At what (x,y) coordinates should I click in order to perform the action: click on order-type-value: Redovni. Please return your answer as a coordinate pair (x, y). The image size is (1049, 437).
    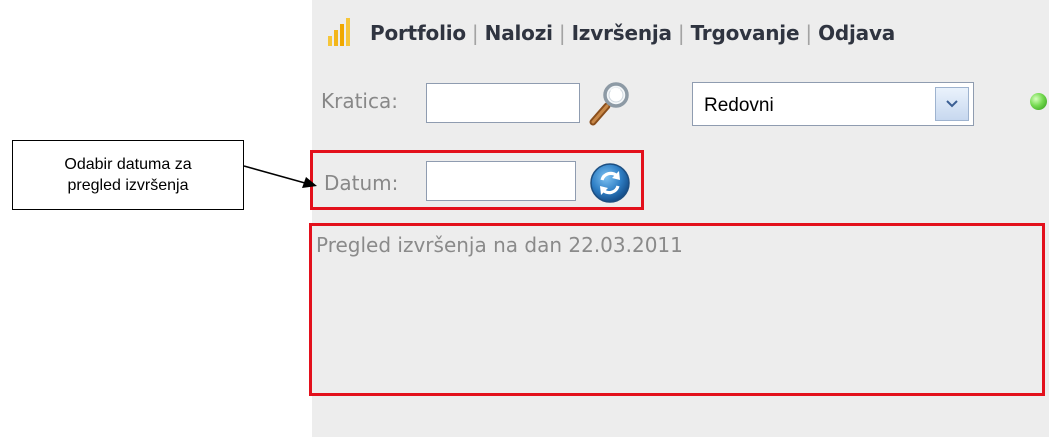
    Looking at the image, I should click on (739, 105).